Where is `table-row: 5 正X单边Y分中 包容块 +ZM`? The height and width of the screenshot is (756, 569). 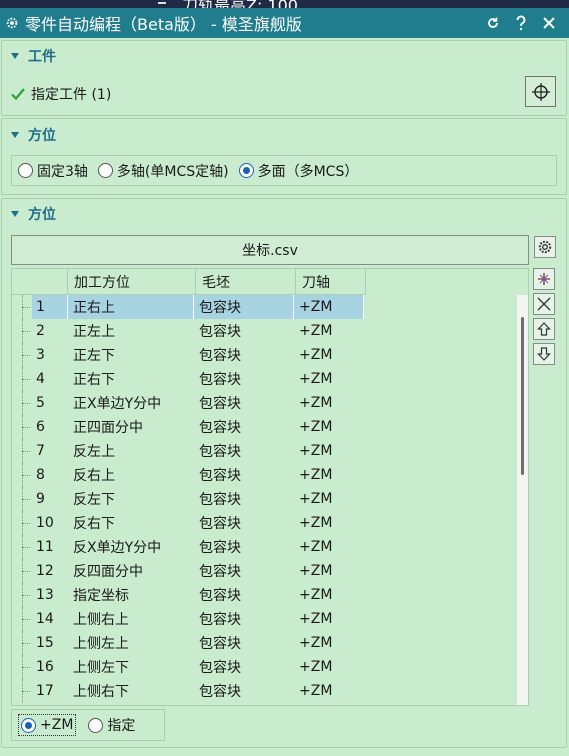
table-row: 5 正X单边Y分中 包容块 +ZM is located at coordinates (262, 403).